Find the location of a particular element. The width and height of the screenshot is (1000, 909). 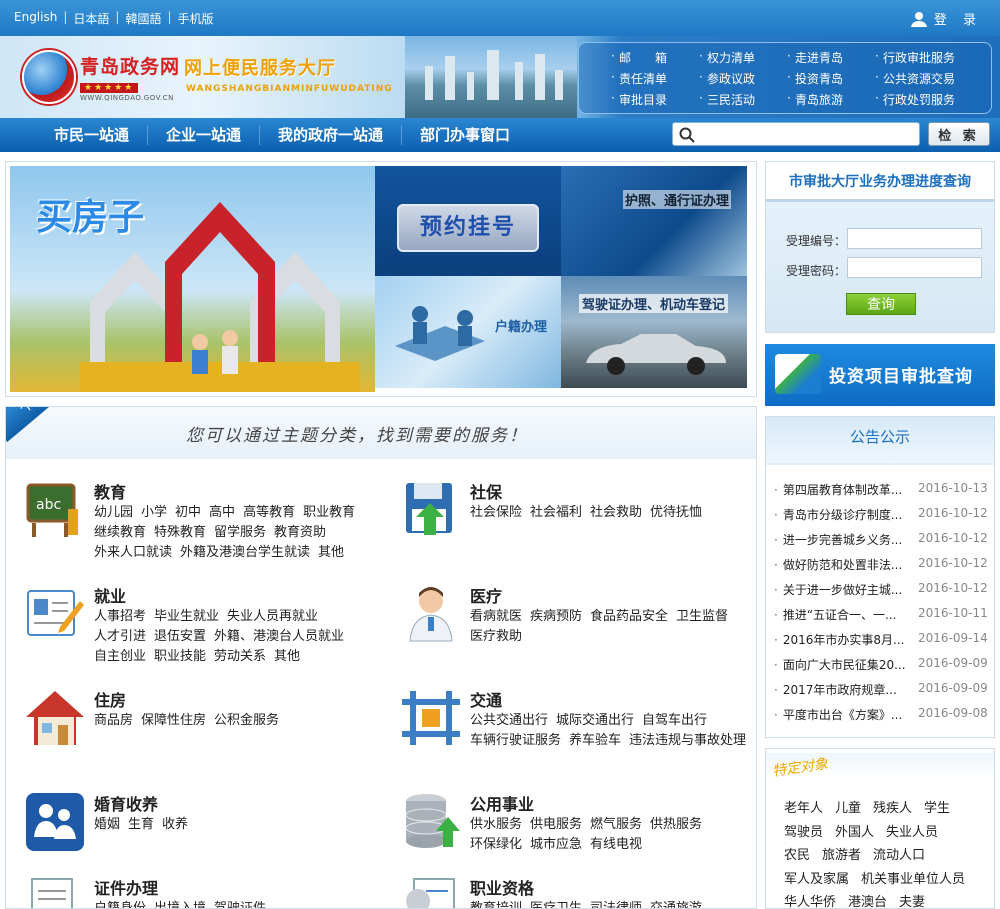

special-group-link: 旅游者 is located at coordinates (841, 855).